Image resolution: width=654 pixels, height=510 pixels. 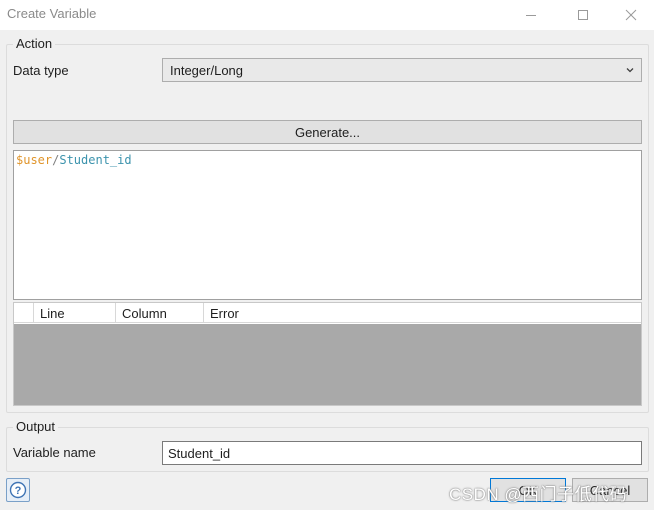 What do you see at coordinates (41, 70) in the screenshot?
I see `data-type-label: Data type` at bounding box center [41, 70].